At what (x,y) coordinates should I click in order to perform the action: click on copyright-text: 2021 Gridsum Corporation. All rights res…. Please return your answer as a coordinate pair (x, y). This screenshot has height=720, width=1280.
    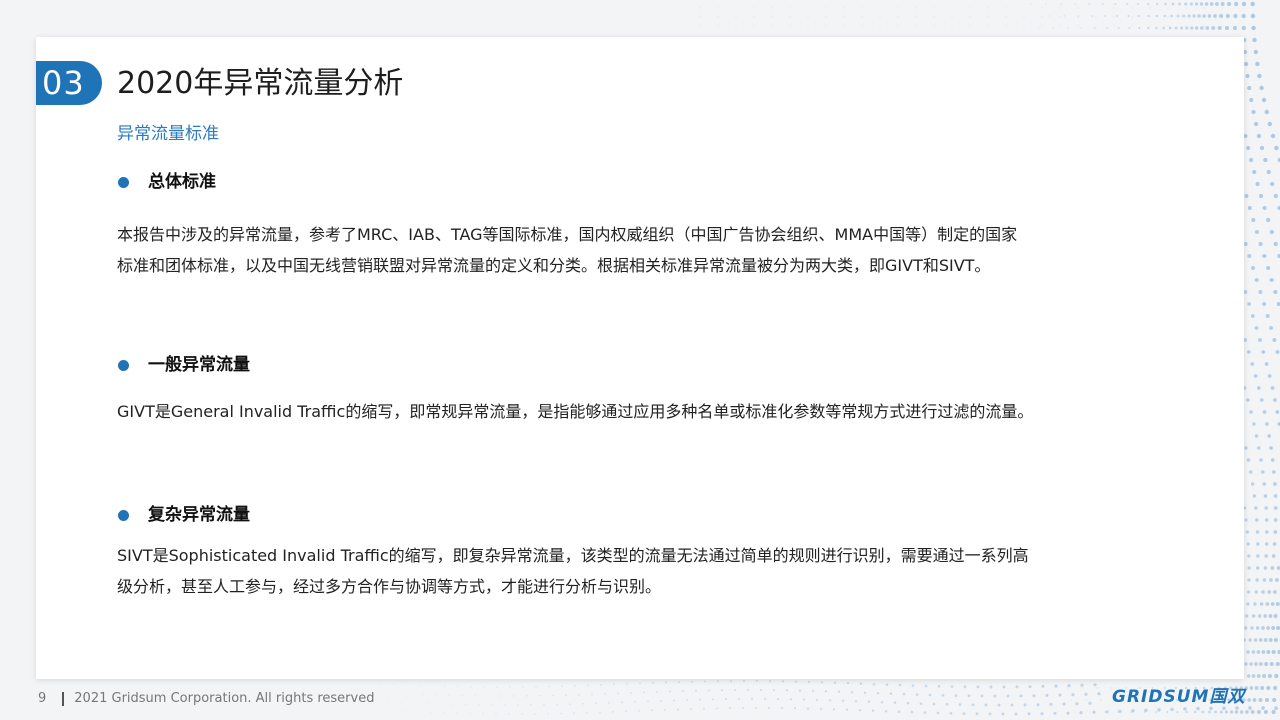
    Looking at the image, I should click on (224, 698).